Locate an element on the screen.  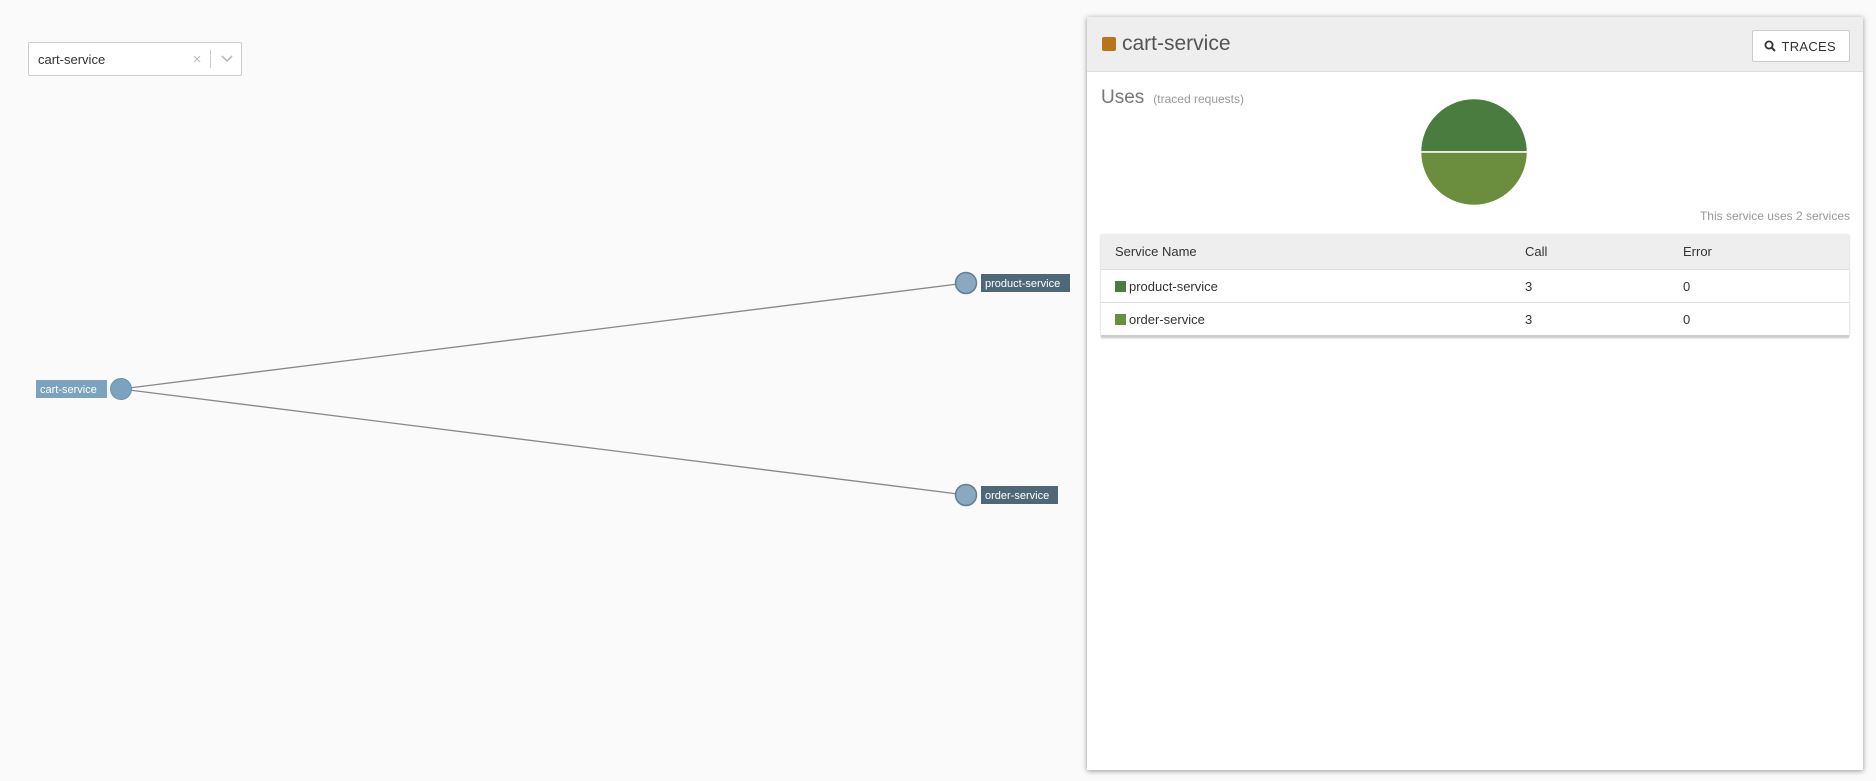
table-row: order-service 3 0 is located at coordinates (1475, 319).